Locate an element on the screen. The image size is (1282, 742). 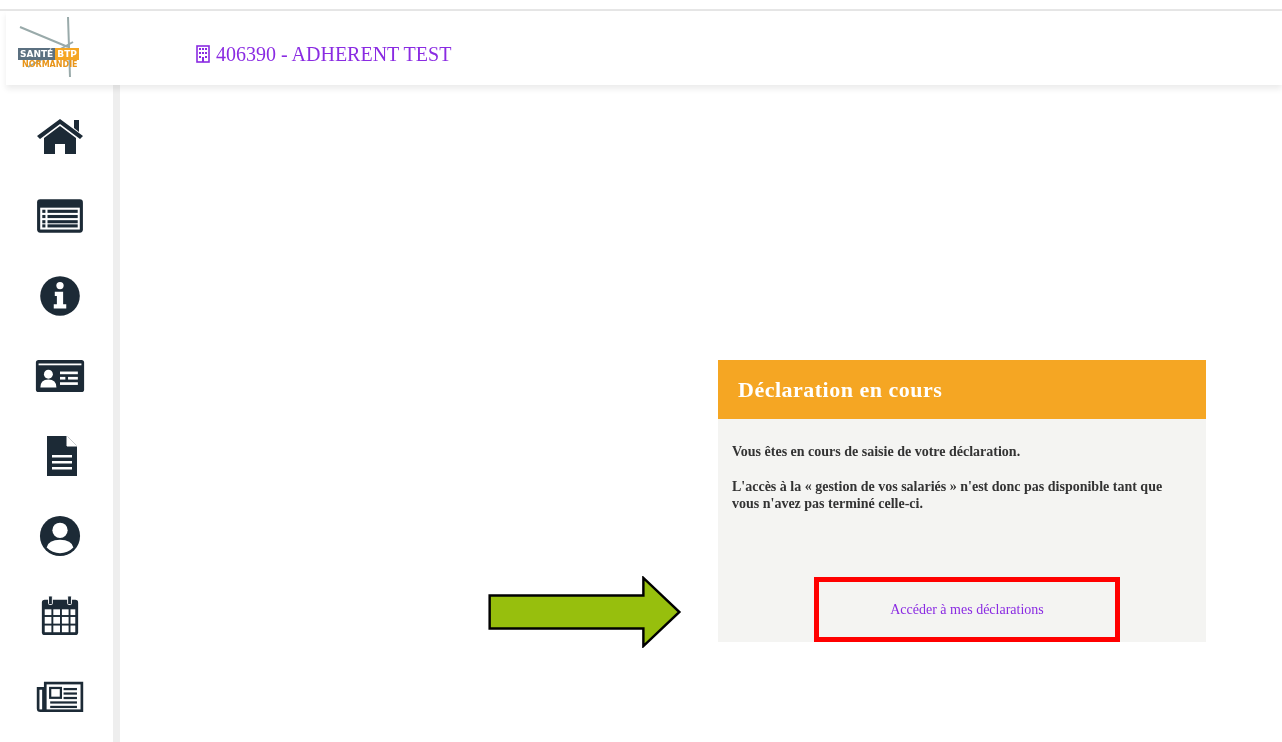
logo-text: SANTÉ is located at coordinates (37, 54).